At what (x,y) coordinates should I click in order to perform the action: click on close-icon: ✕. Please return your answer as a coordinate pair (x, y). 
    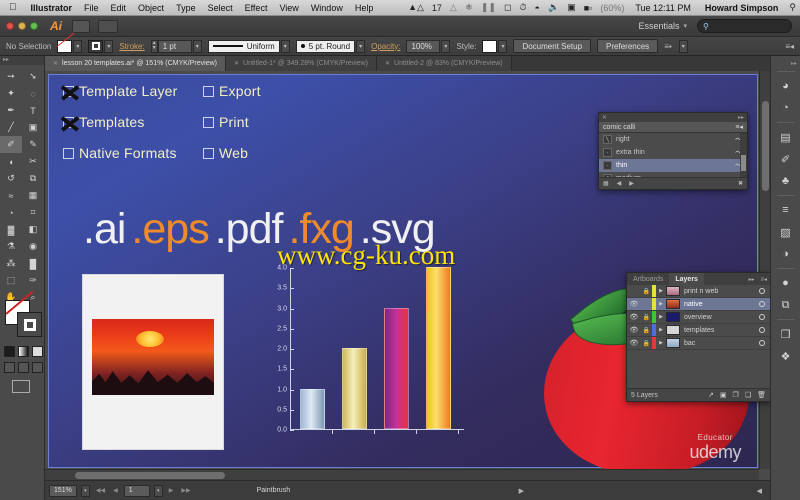
    Looking at the image, I should click on (55, 63).